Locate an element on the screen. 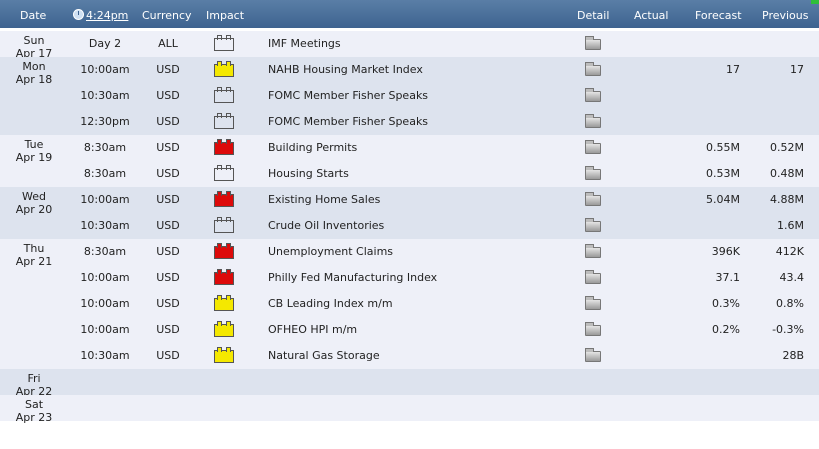  event-forecast: 0.55M is located at coordinates (723, 147).